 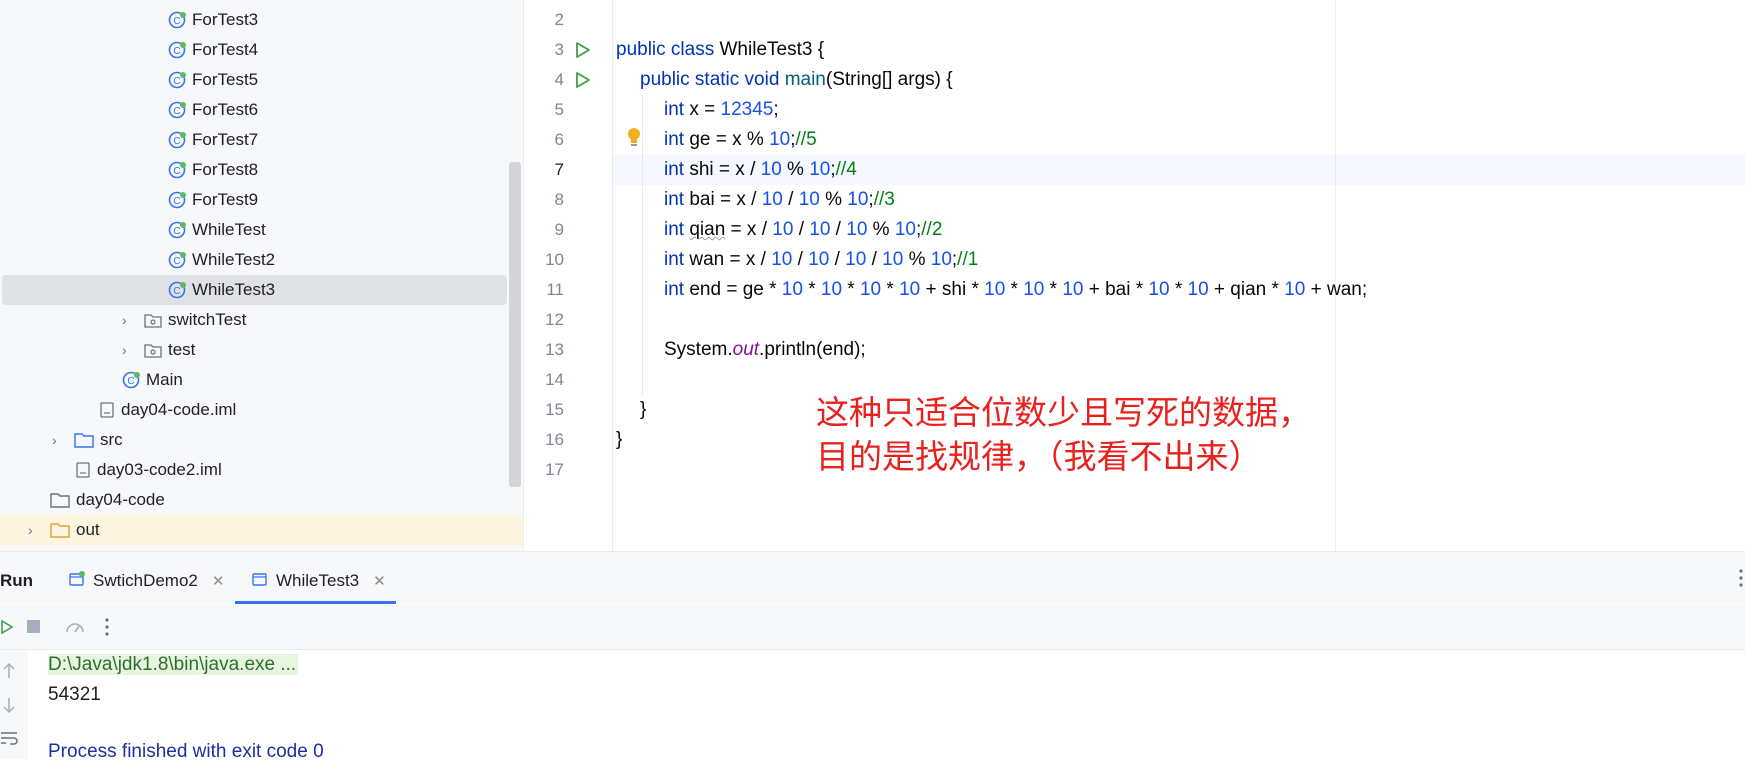 I want to click on tab-whiletest3: WhileTest3 ✕, so click(x=318, y=581).